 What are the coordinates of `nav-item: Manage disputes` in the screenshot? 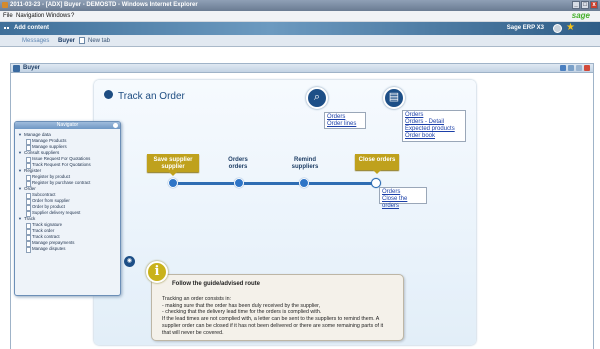 It's located at (68, 249).